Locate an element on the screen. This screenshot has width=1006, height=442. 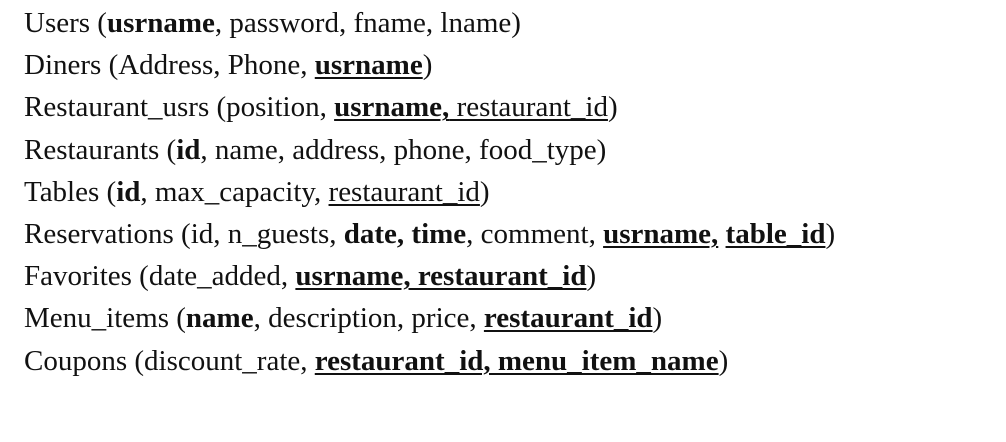
schema-text: Users ( is located at coordinates (65, 23).